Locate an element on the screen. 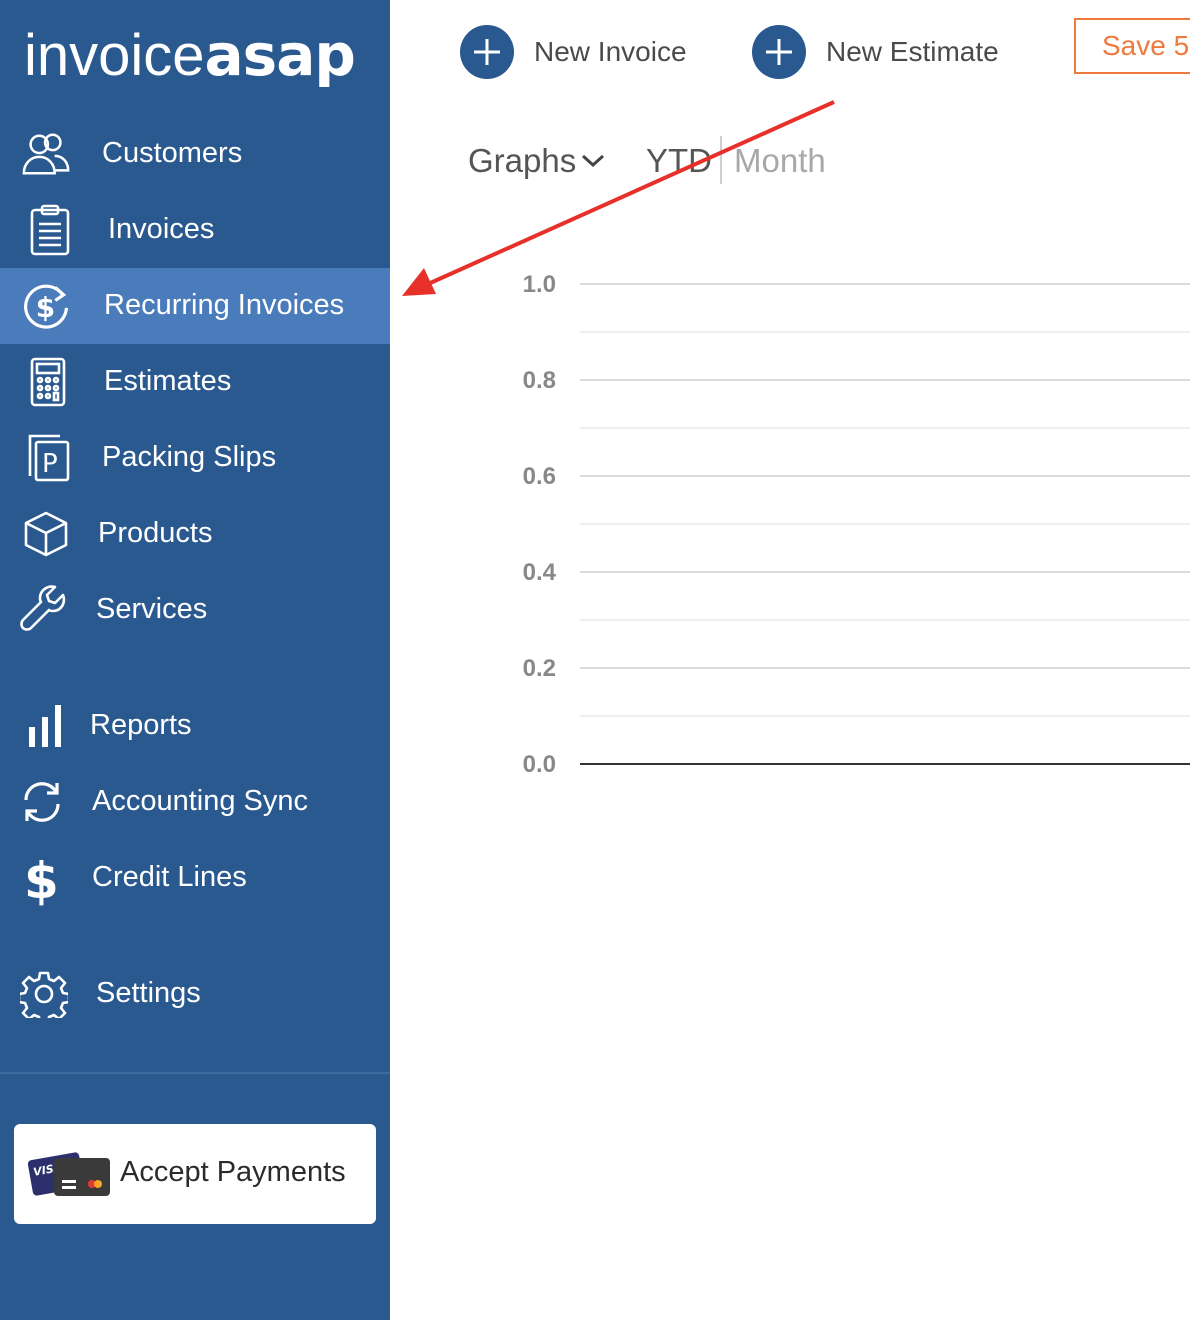  graphs-dropdown-label: Graphs is located at coordinates (522, 160).